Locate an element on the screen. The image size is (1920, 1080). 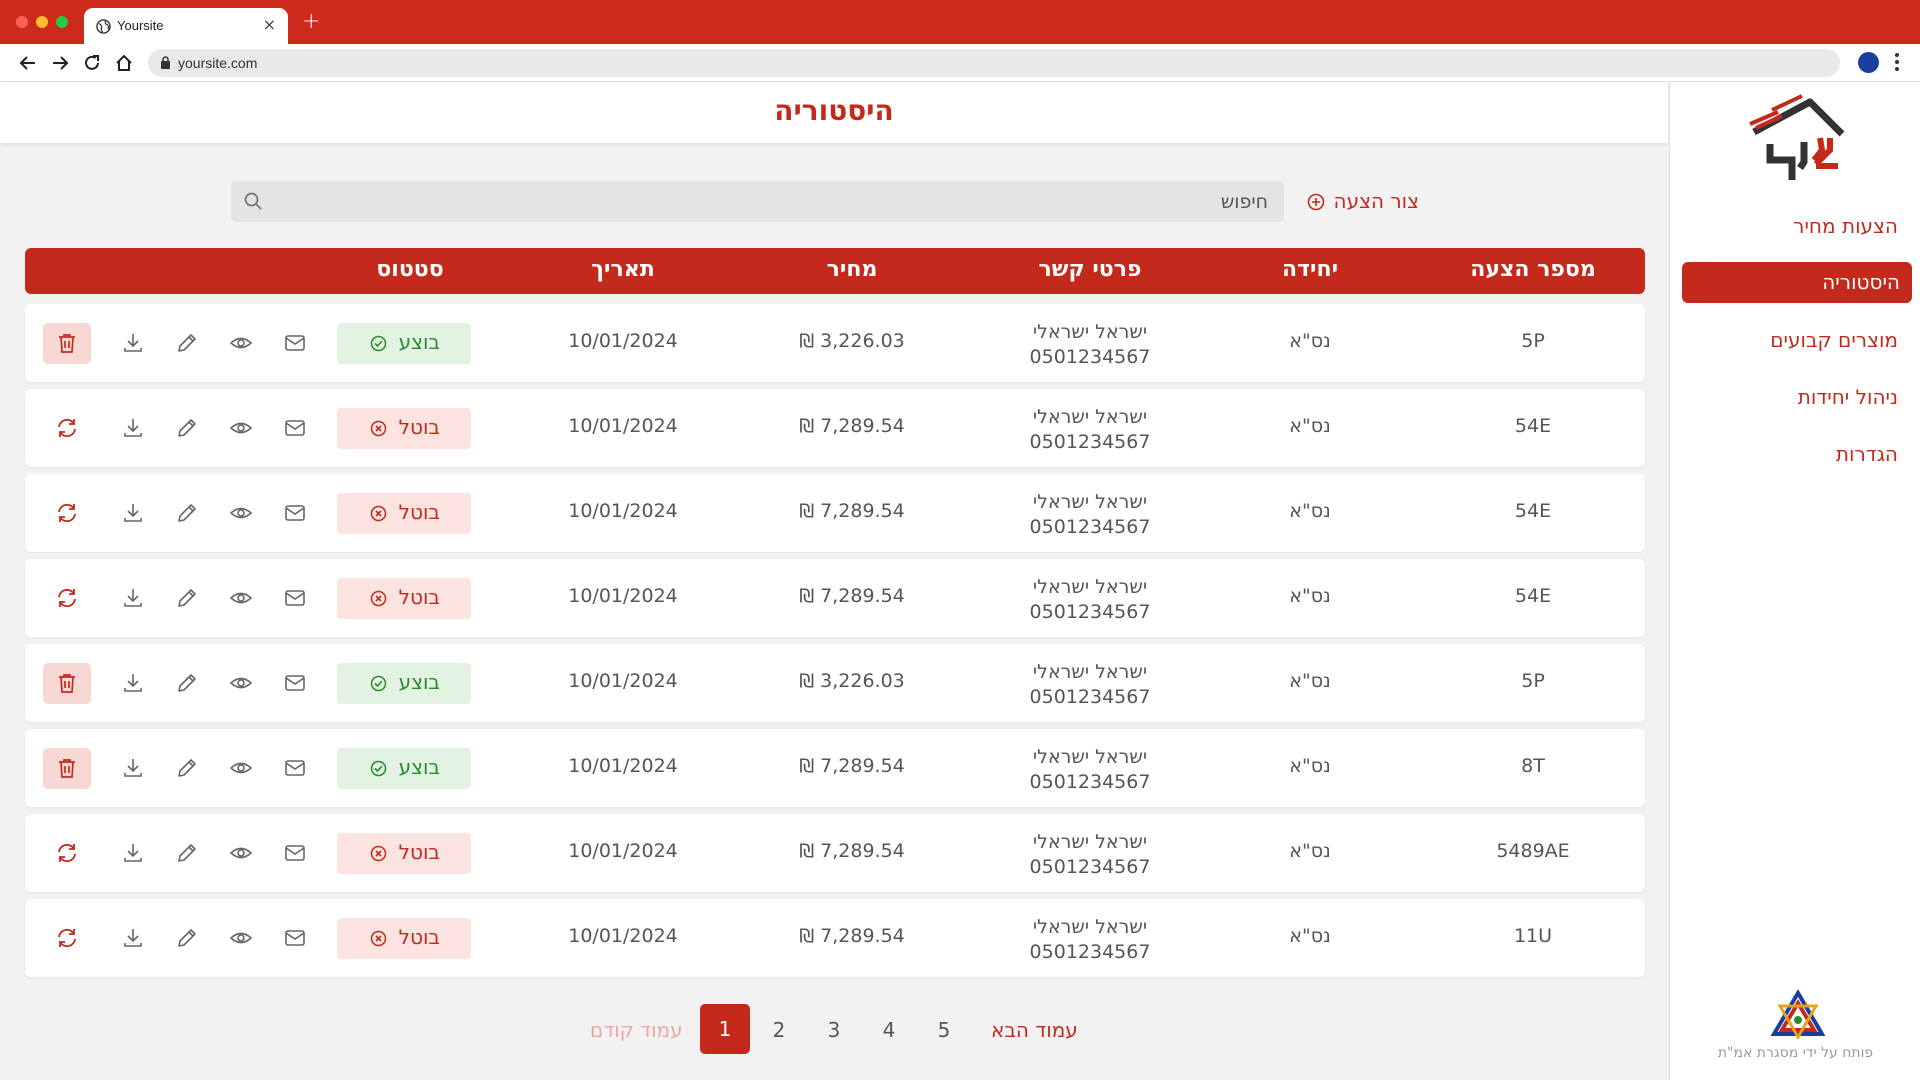
sidebar-item-label: היסטוריה is located at coordinates (1861, 282).